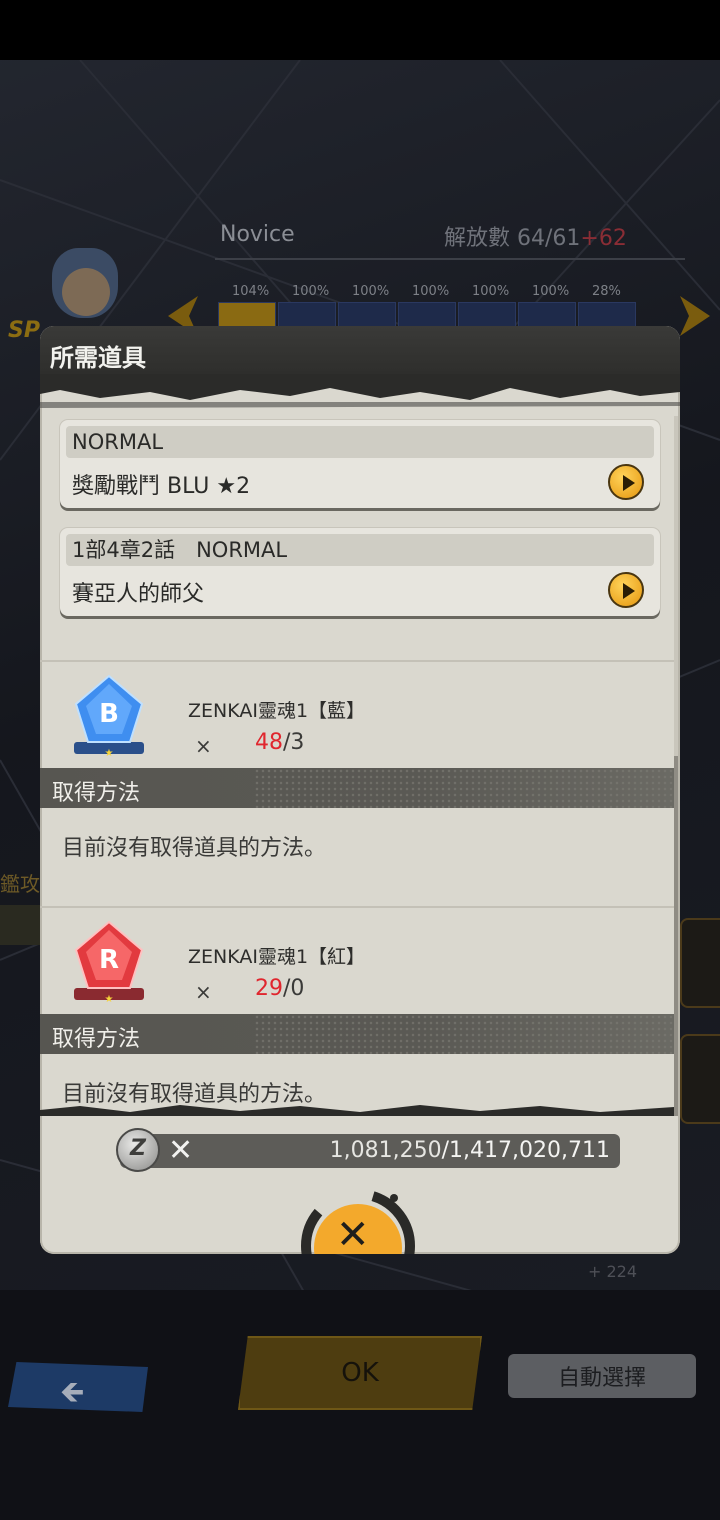 This screenshot has width=720, height=1520. Describe the element at coordinates (360, 391) in the screenshot. I see `torn-edge` at that location.